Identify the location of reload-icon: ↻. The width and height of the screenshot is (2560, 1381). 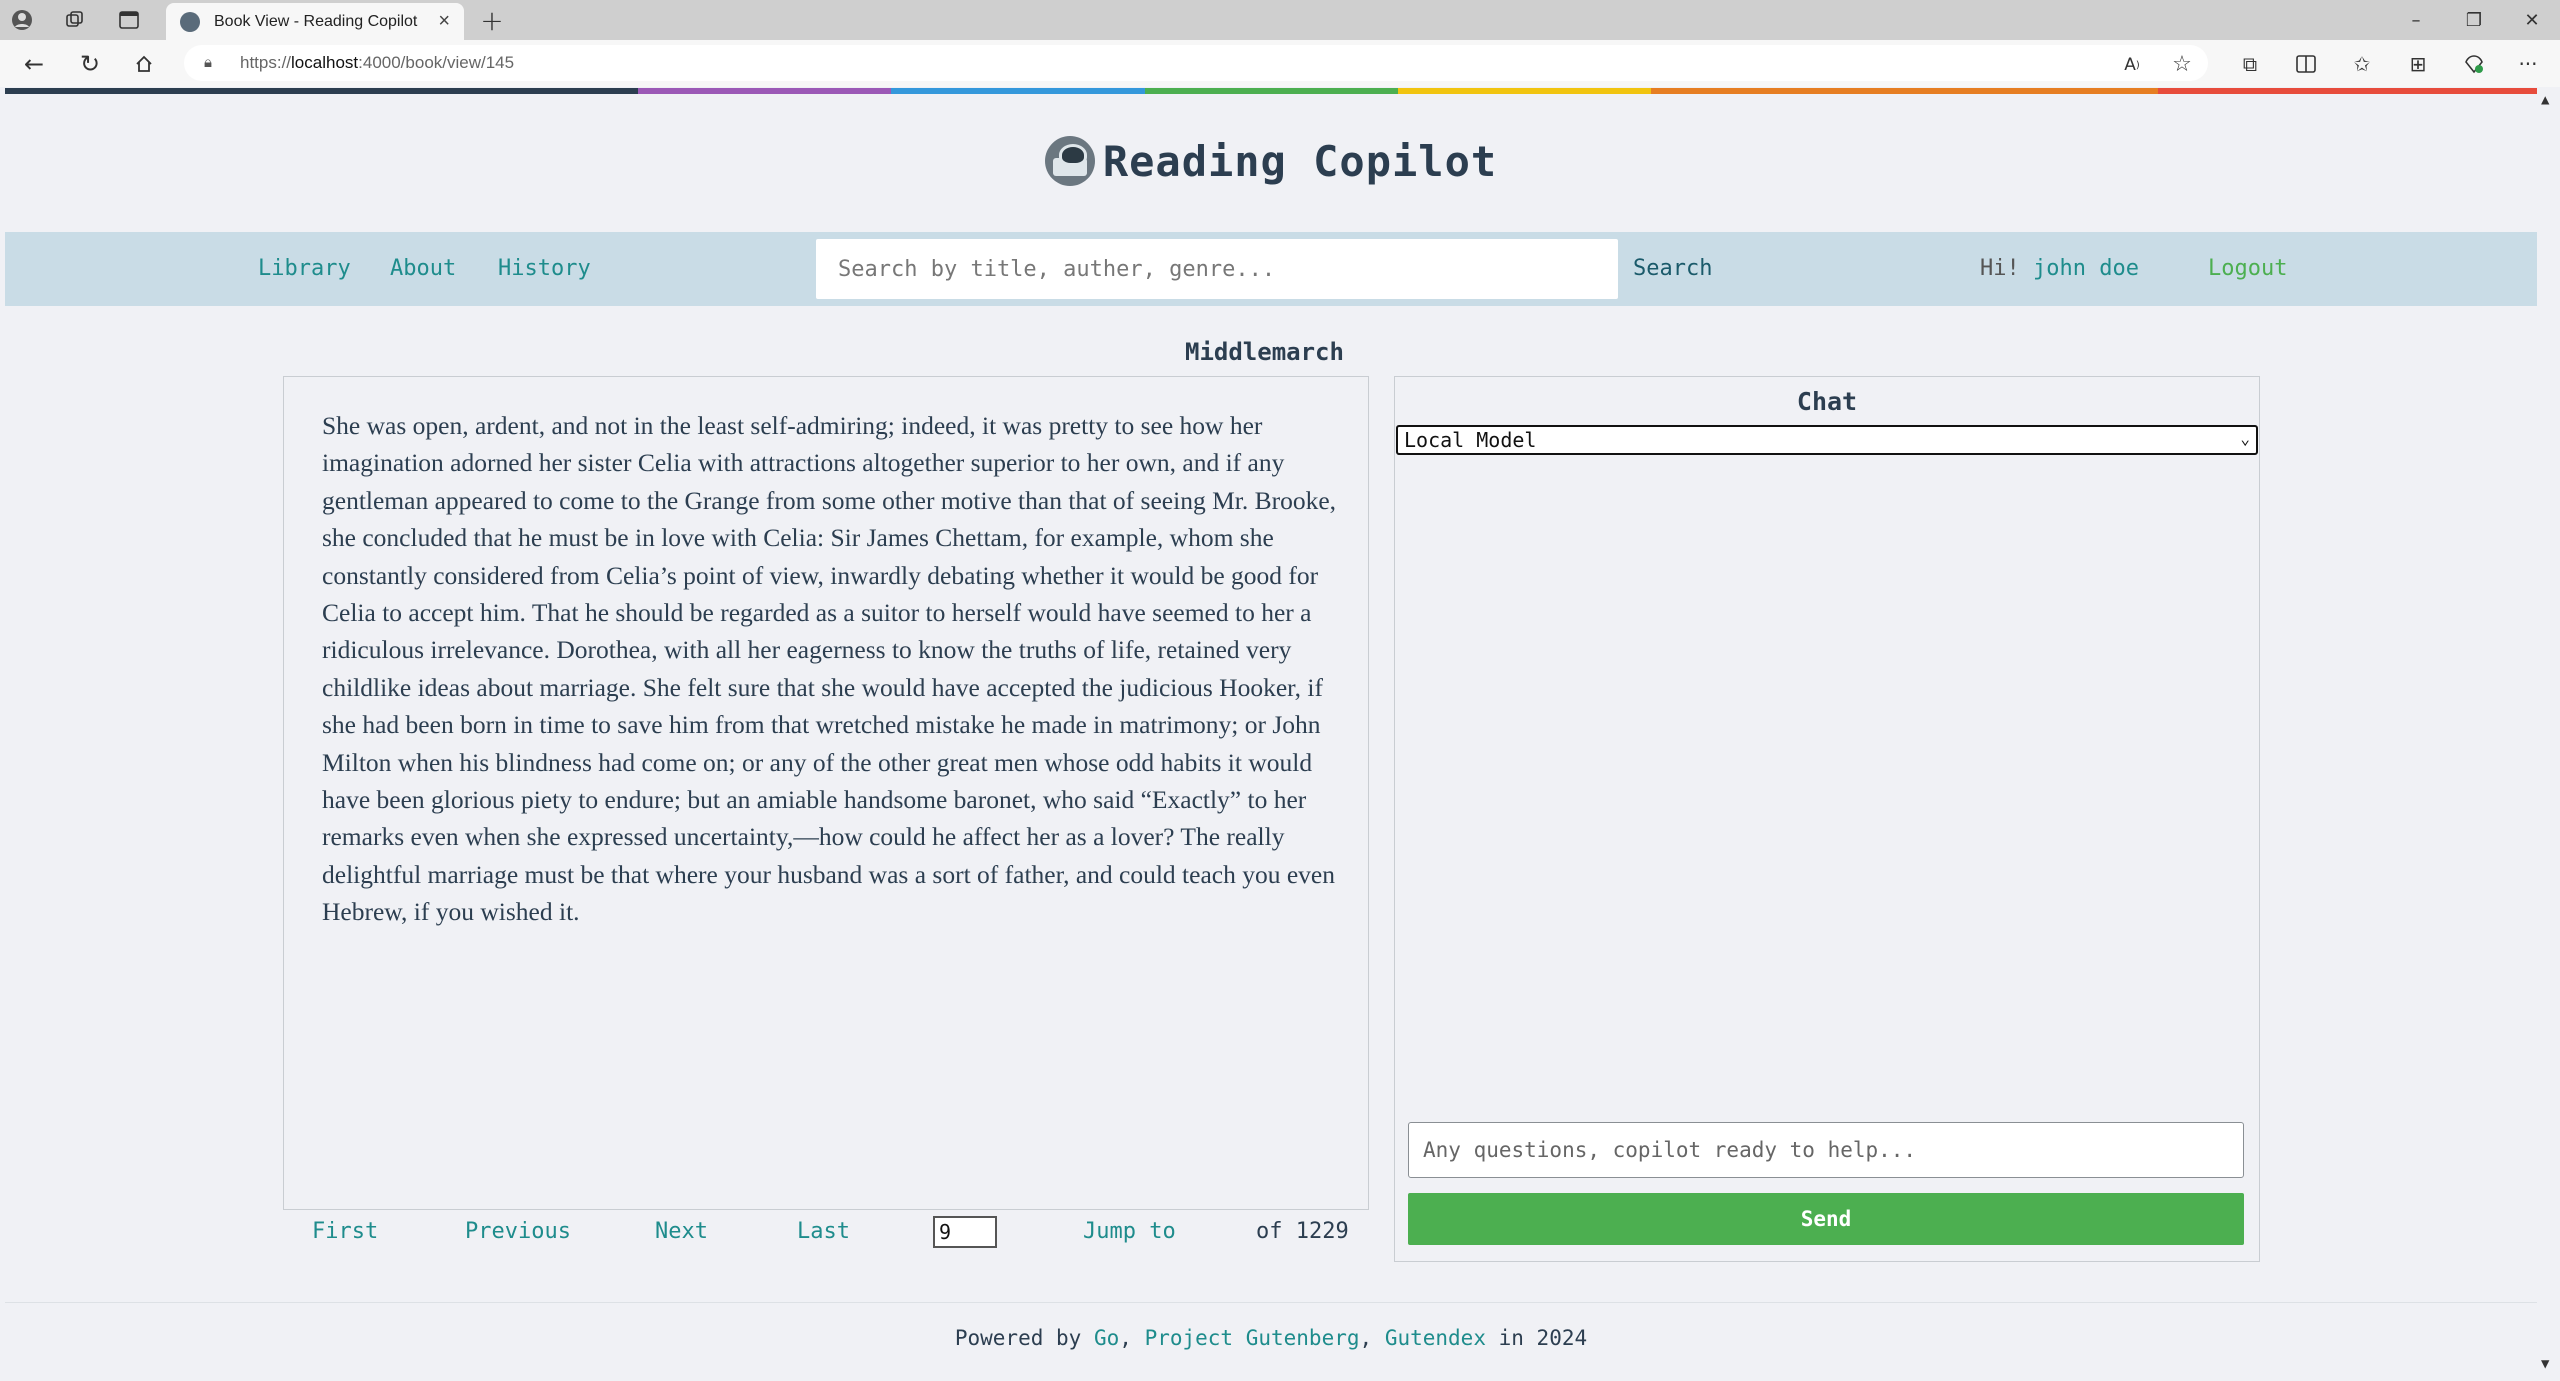
(90, 64).